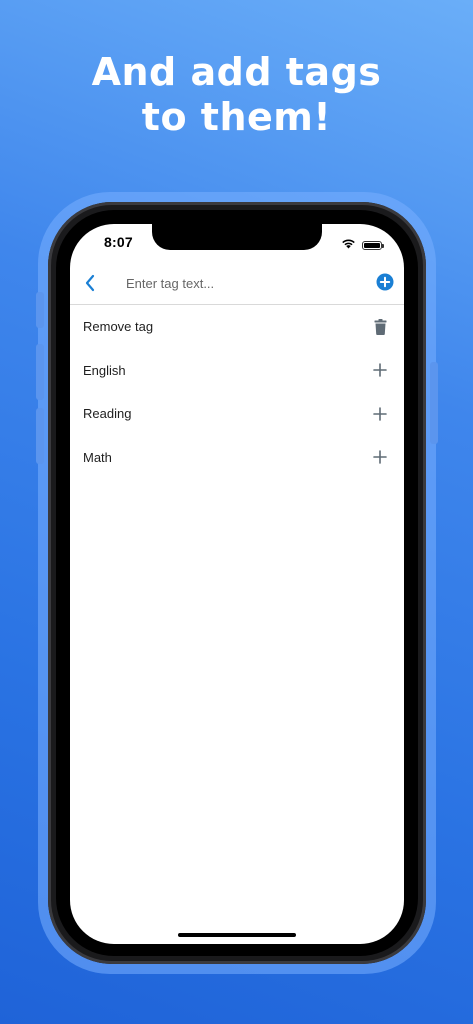  Describe the element at coordinates (118, 327) in the screenshot. I see `list-item-label: Remove tag` at that location.